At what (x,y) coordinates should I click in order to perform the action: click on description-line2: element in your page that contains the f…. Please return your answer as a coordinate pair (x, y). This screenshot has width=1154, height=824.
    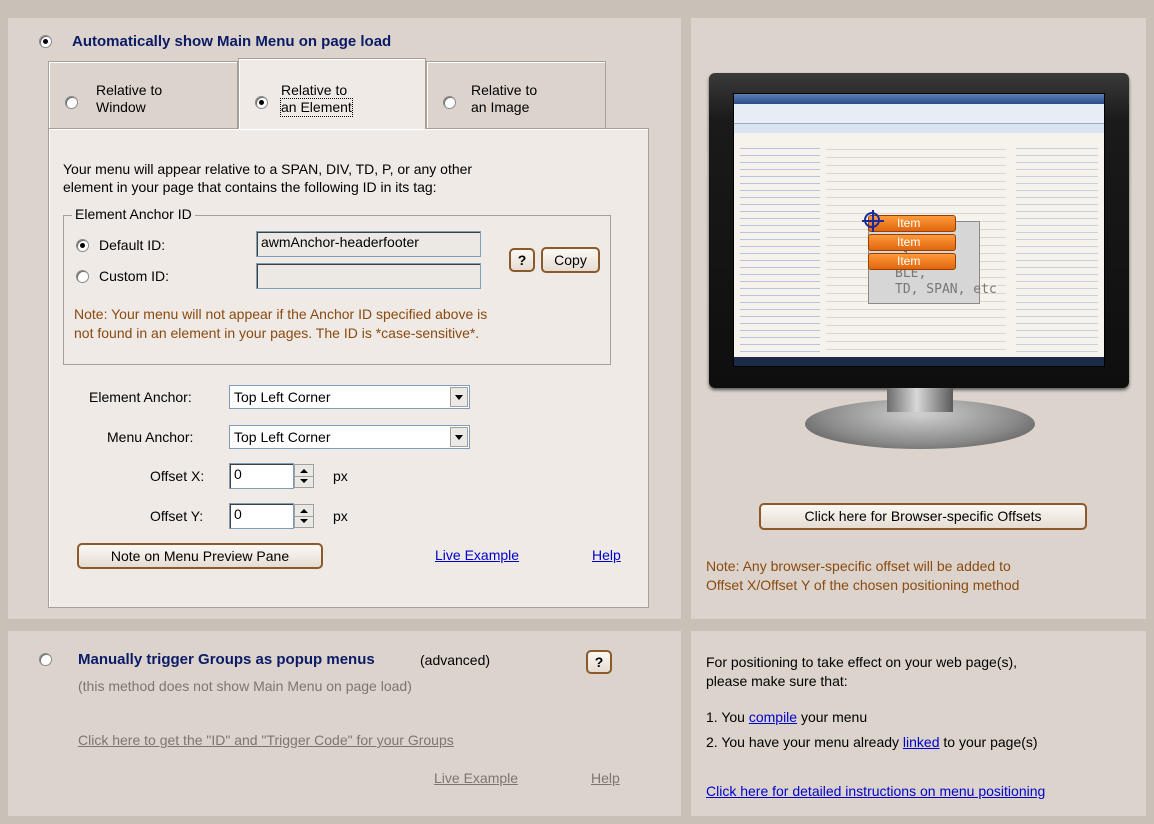
    Looking at the image, I should click on (250, 187).